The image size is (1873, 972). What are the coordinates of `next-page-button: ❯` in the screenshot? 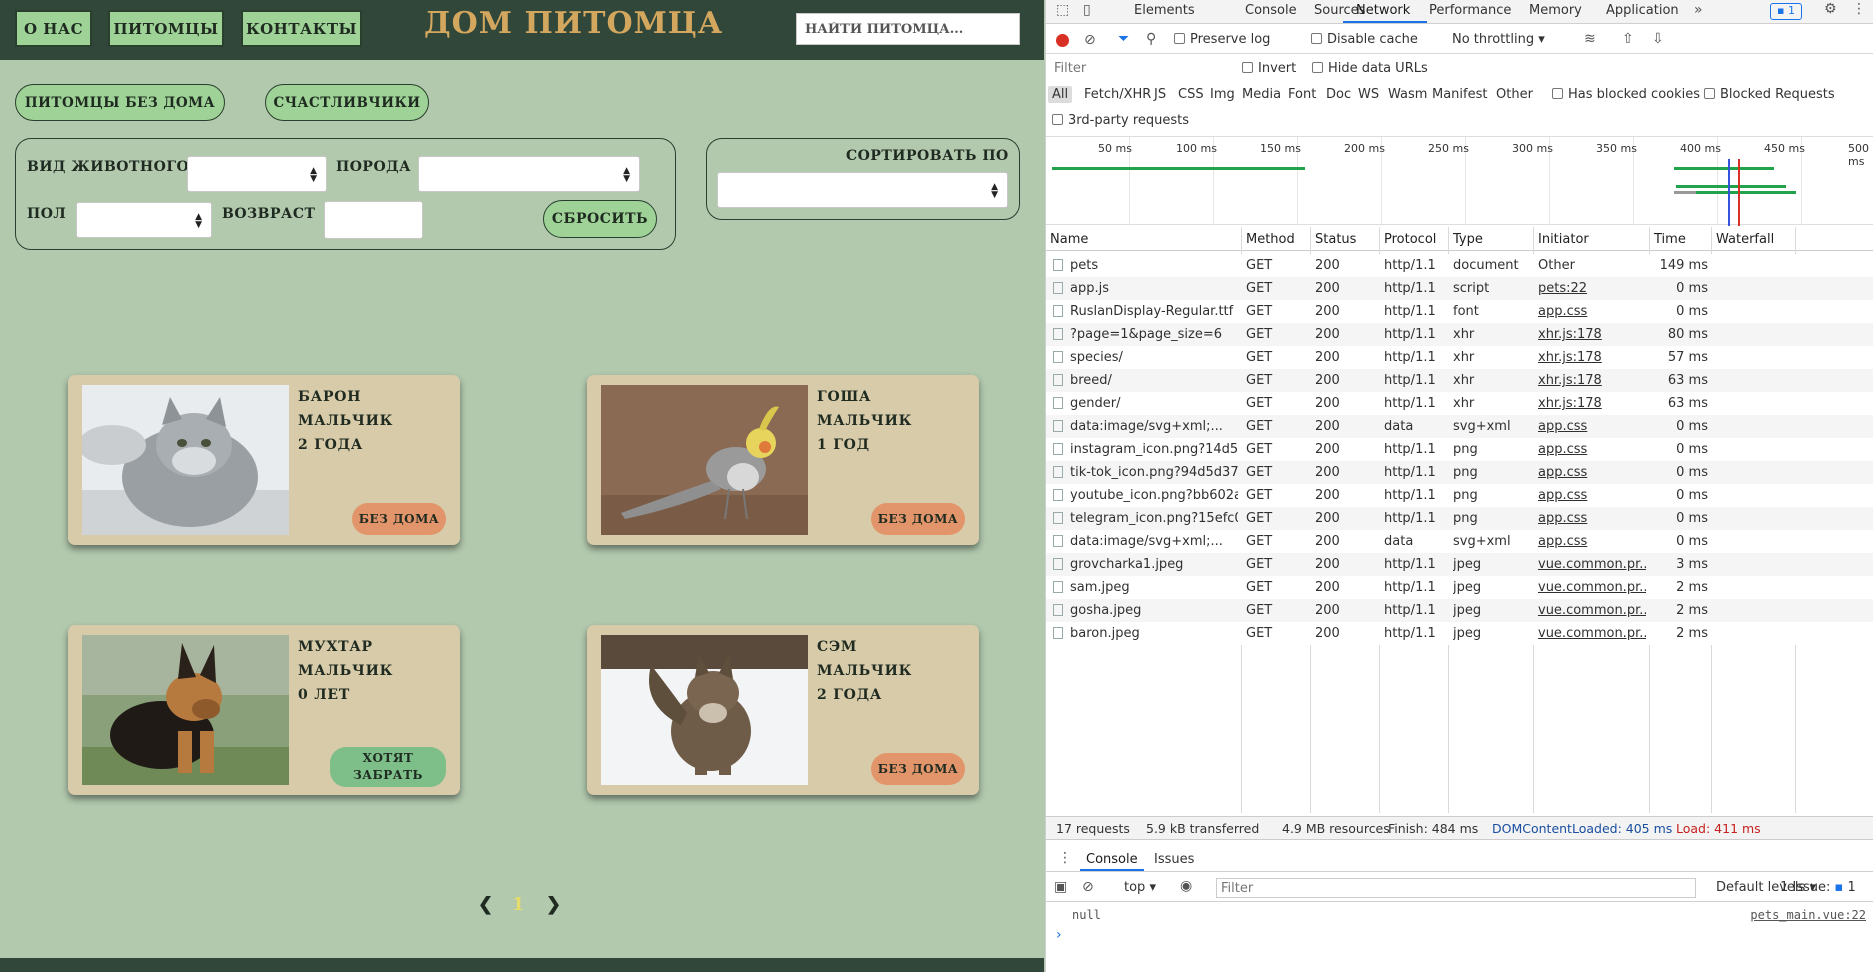 It's located at (553, 904).